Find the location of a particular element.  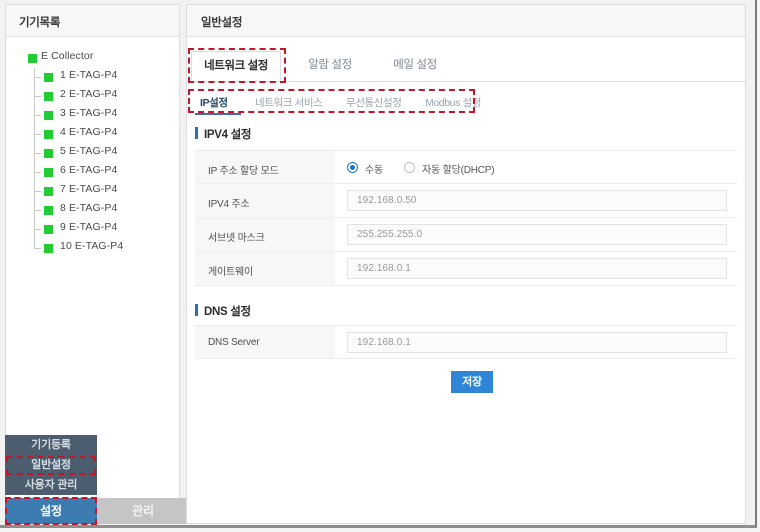

tree-node-label: 2 E-TAG-P4 is located at coordinates (89, 94).